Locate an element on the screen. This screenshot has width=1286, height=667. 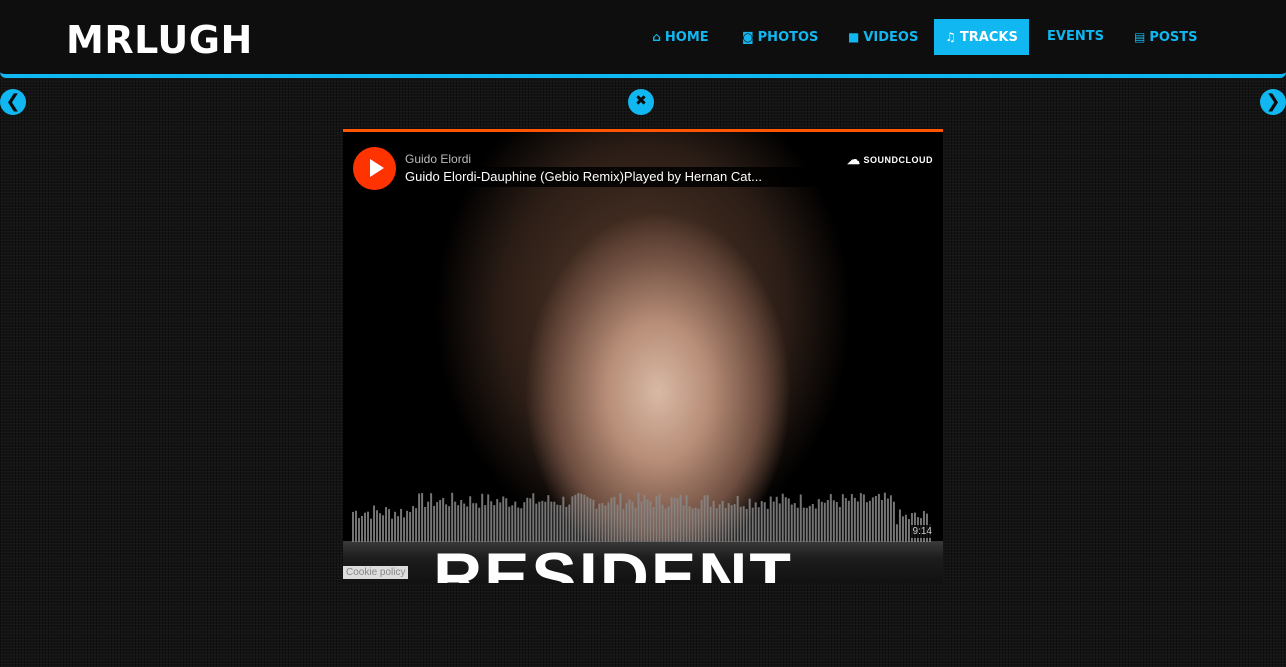
nav-photos: ◙ PHOTOS is located at coordinates (780, 37).